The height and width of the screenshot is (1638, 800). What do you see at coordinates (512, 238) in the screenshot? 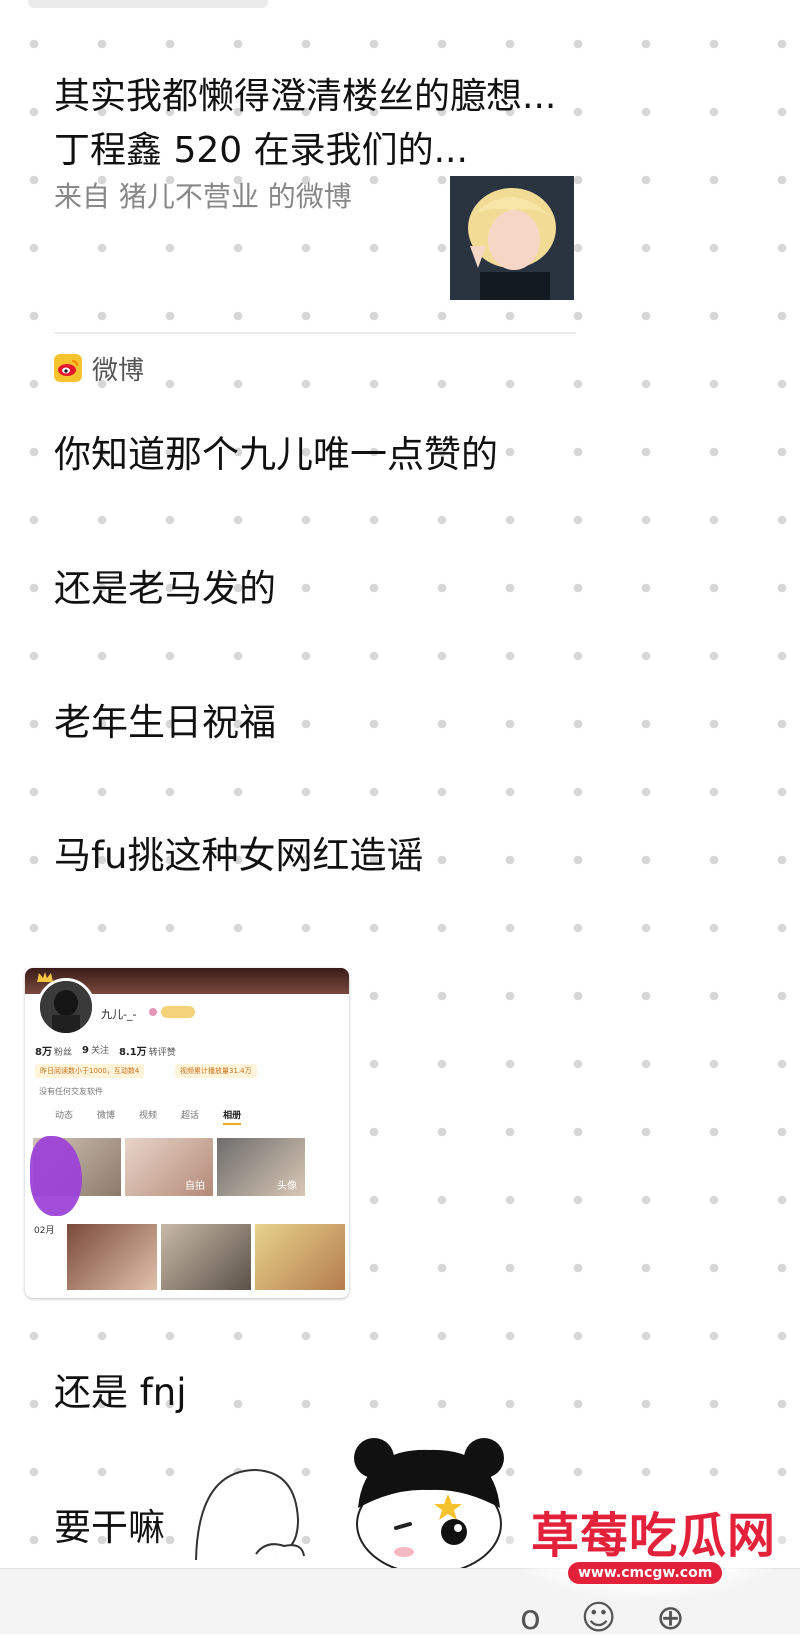
I see `shared-card-thumbnail` at bounding box center [512, 238].